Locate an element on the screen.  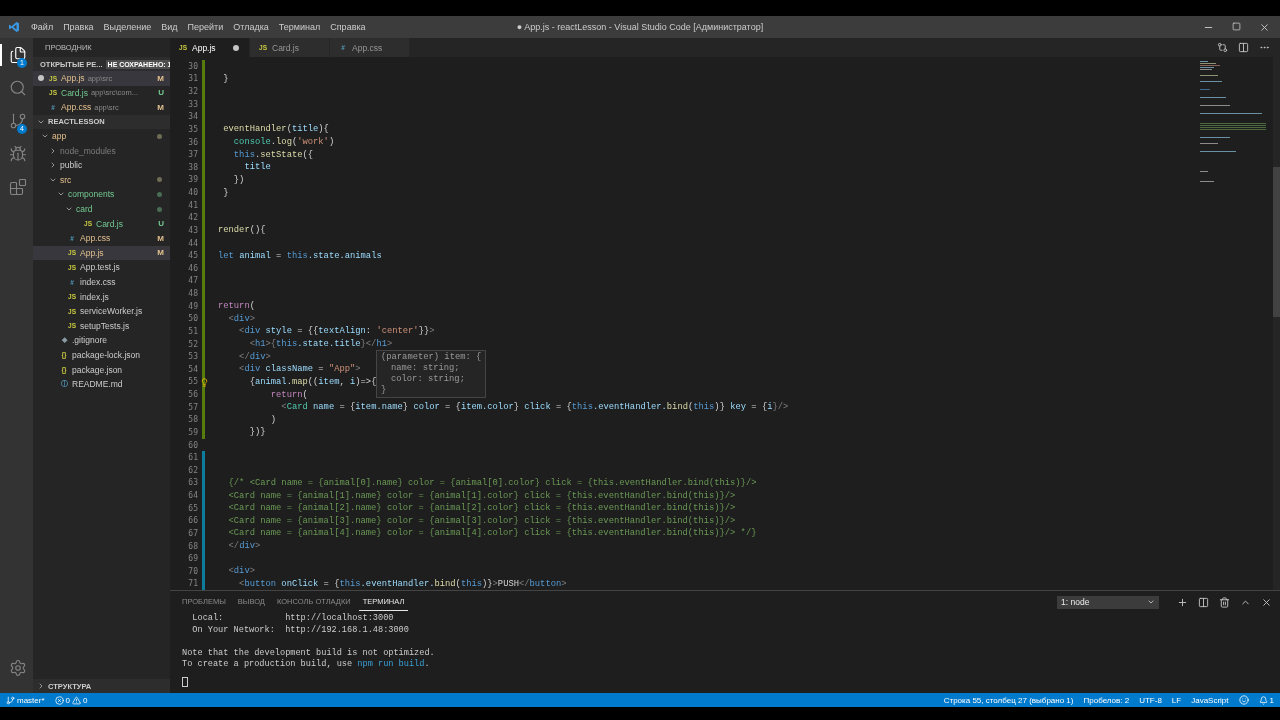
bug-icon is located at coordinates (17, 154).